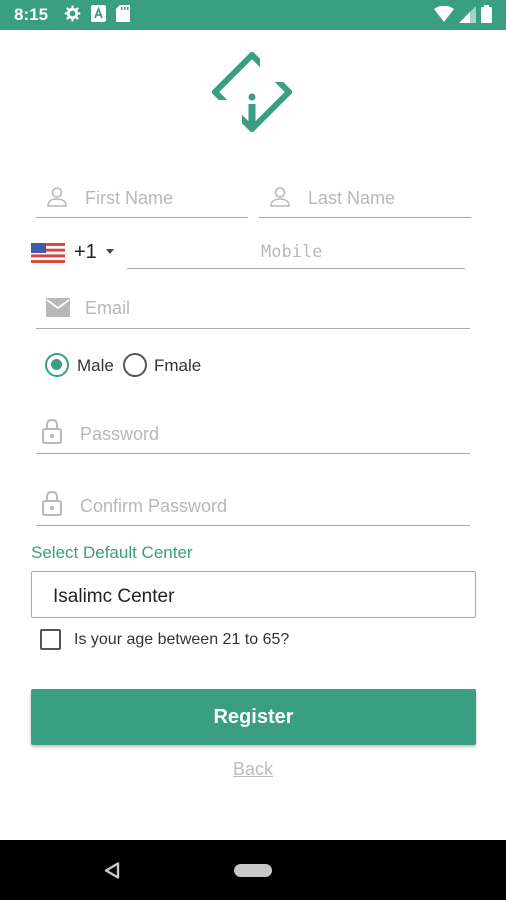  Describe the element at coordinates (112, 870) in the screenshot. I see `back-triangle-icon` at that location.